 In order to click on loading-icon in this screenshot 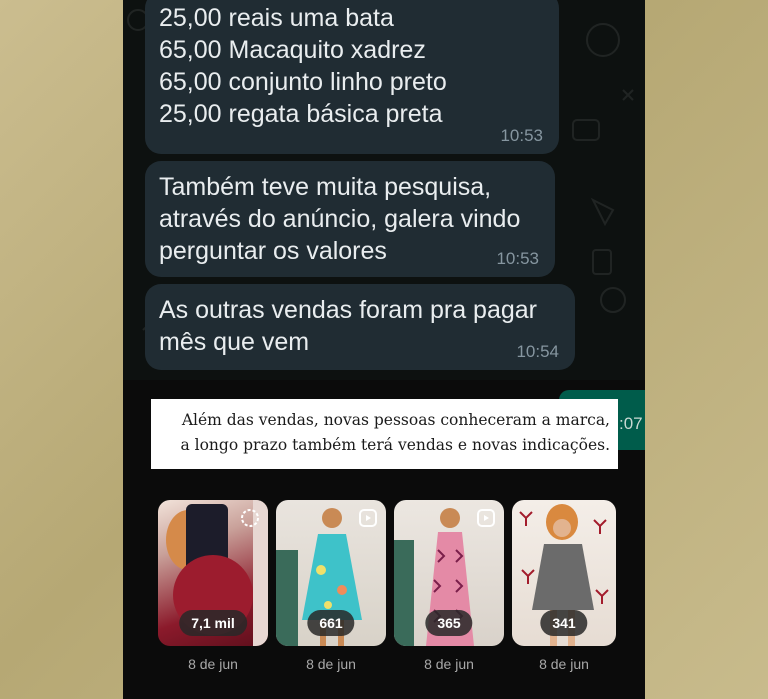, I will do `click(250, 518)`.